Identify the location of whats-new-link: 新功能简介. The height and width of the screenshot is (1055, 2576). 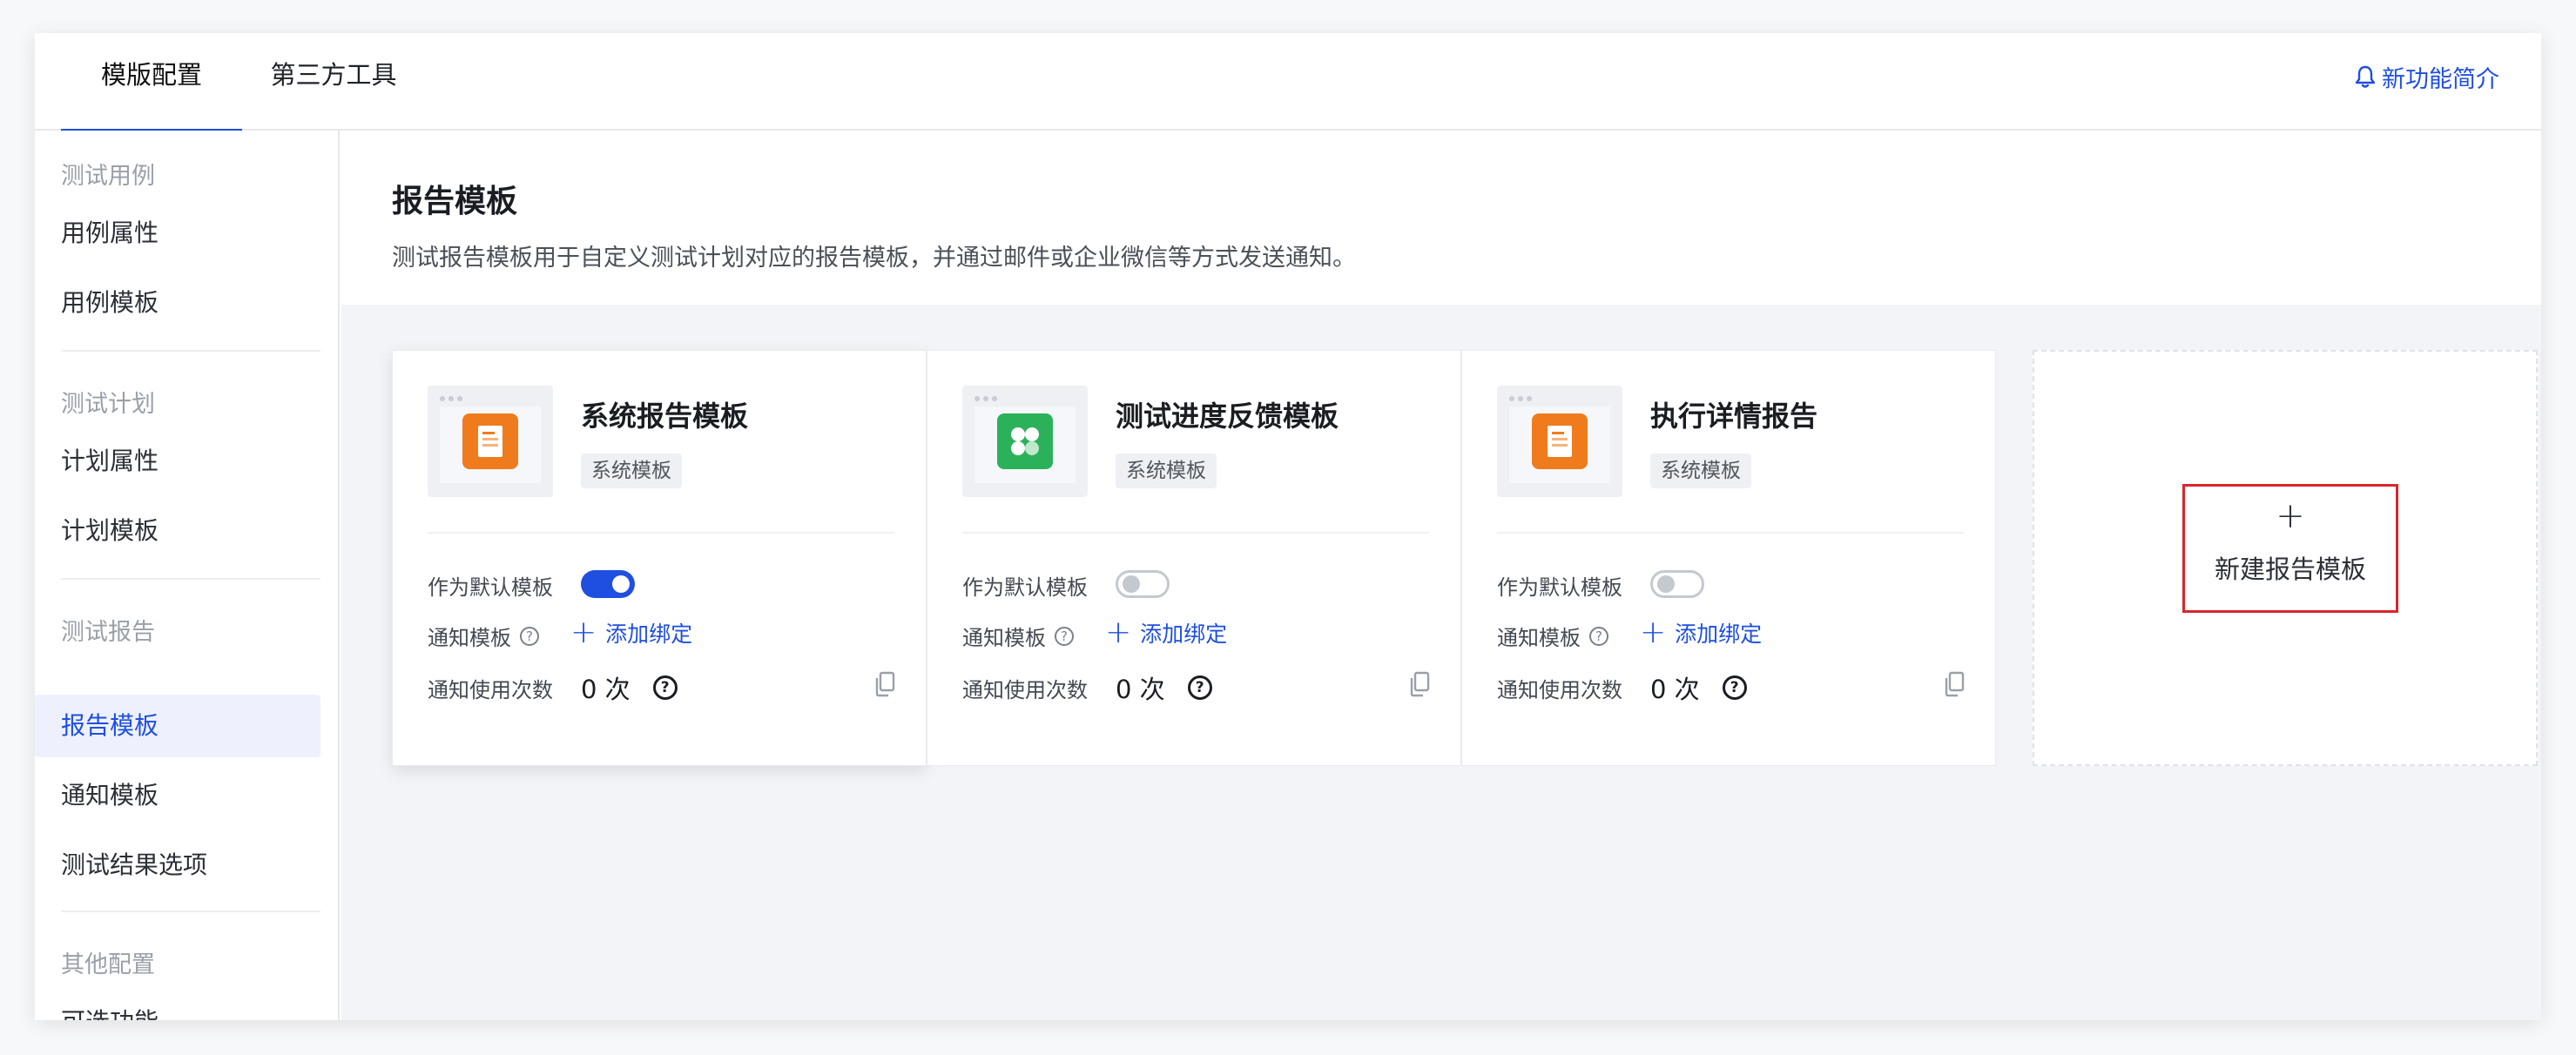
(2426, 76).